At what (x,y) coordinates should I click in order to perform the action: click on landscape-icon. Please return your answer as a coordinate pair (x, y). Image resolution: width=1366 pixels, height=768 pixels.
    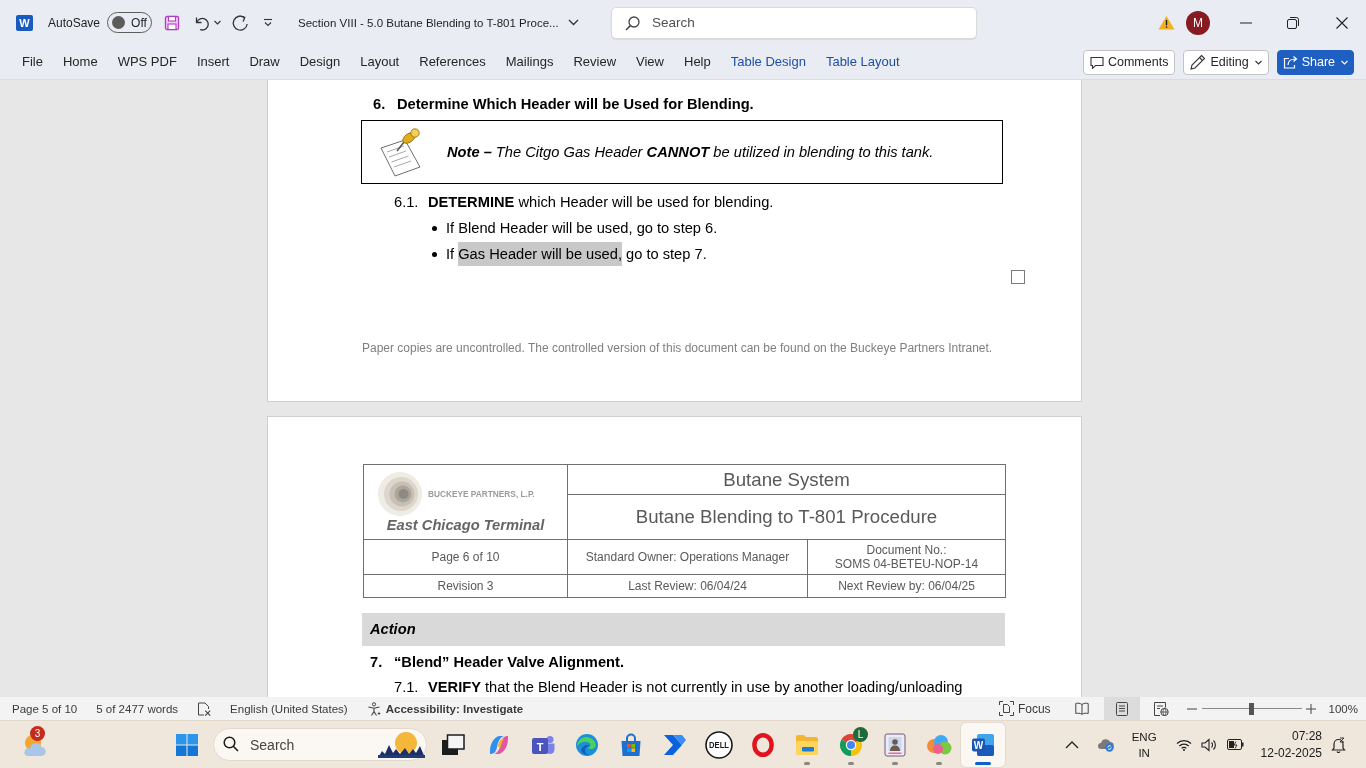
    Looking at the image, I should click on (401, 744).